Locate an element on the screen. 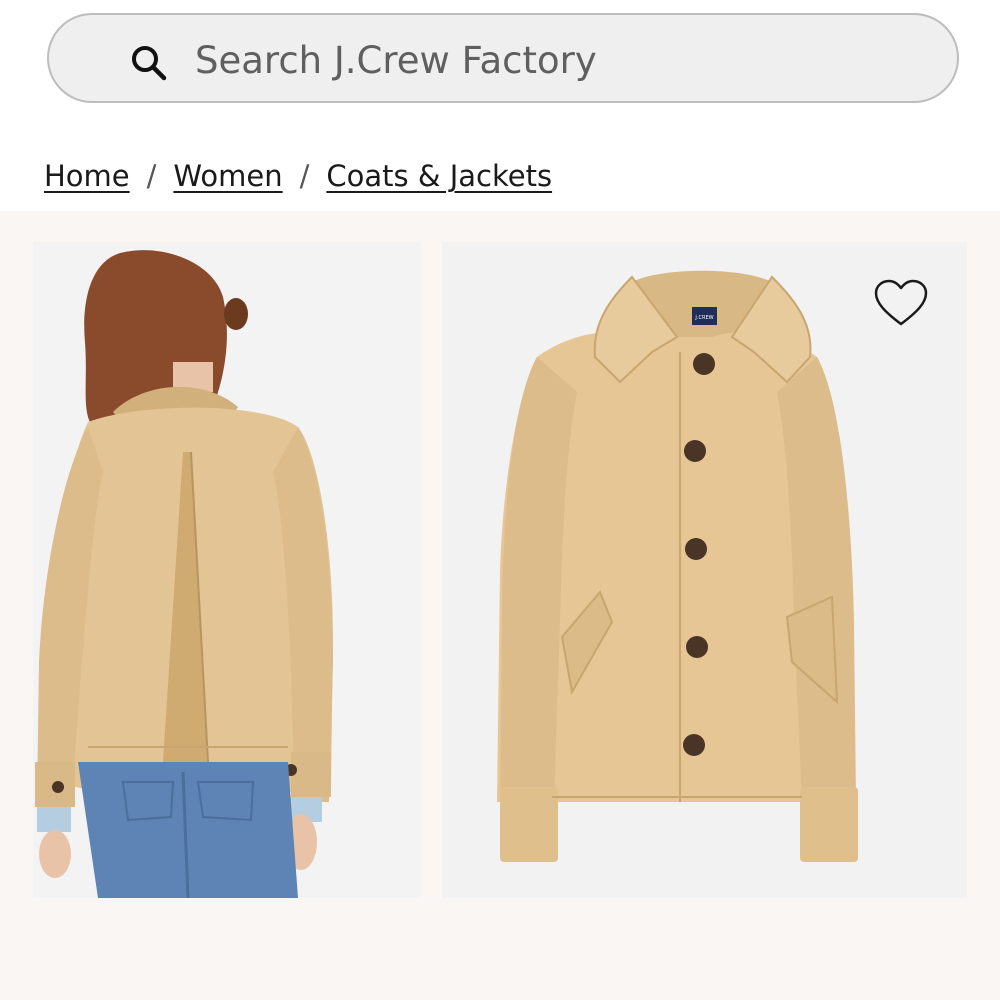 This screenshot has height=1000, width=1000. breadcrumb-coats-jackets: Coats & Jackets is located at coordinates (439, 176).